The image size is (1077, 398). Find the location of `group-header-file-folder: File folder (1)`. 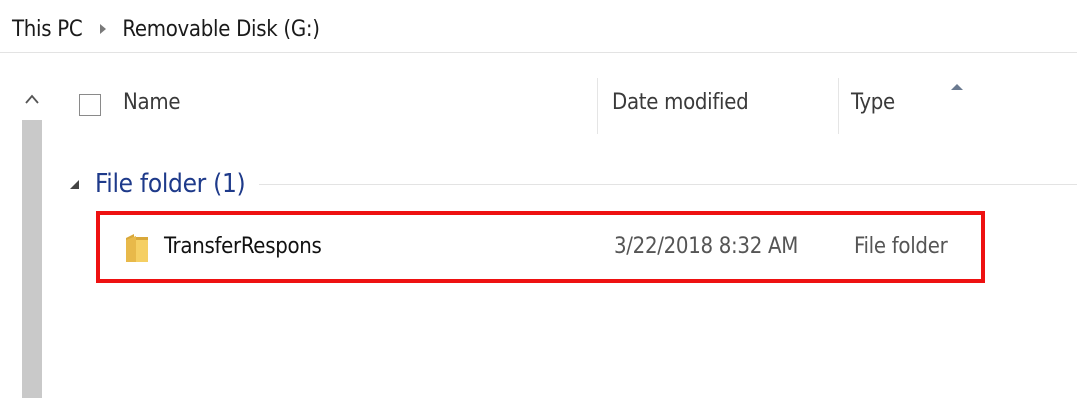

group-header-file-folder: File folder (1) is located at coordinates (573, 184).